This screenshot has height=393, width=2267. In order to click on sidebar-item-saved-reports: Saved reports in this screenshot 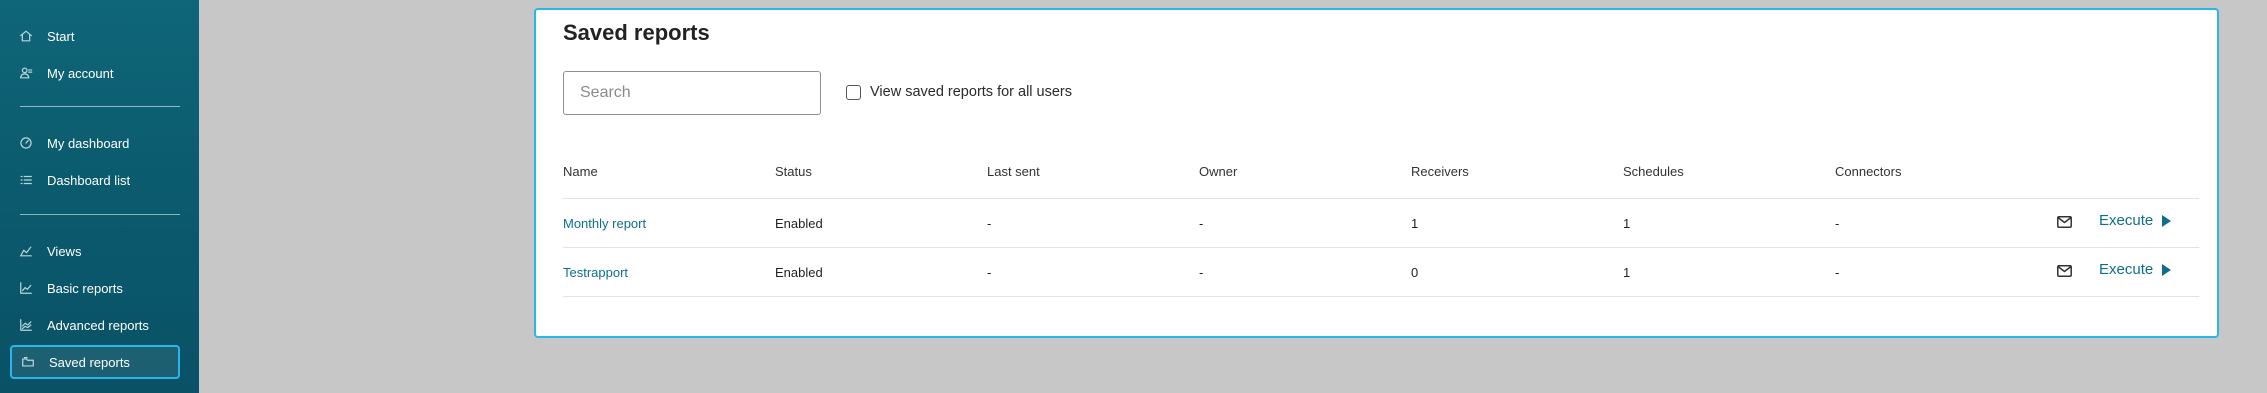, I will do `click(95, 362)`.